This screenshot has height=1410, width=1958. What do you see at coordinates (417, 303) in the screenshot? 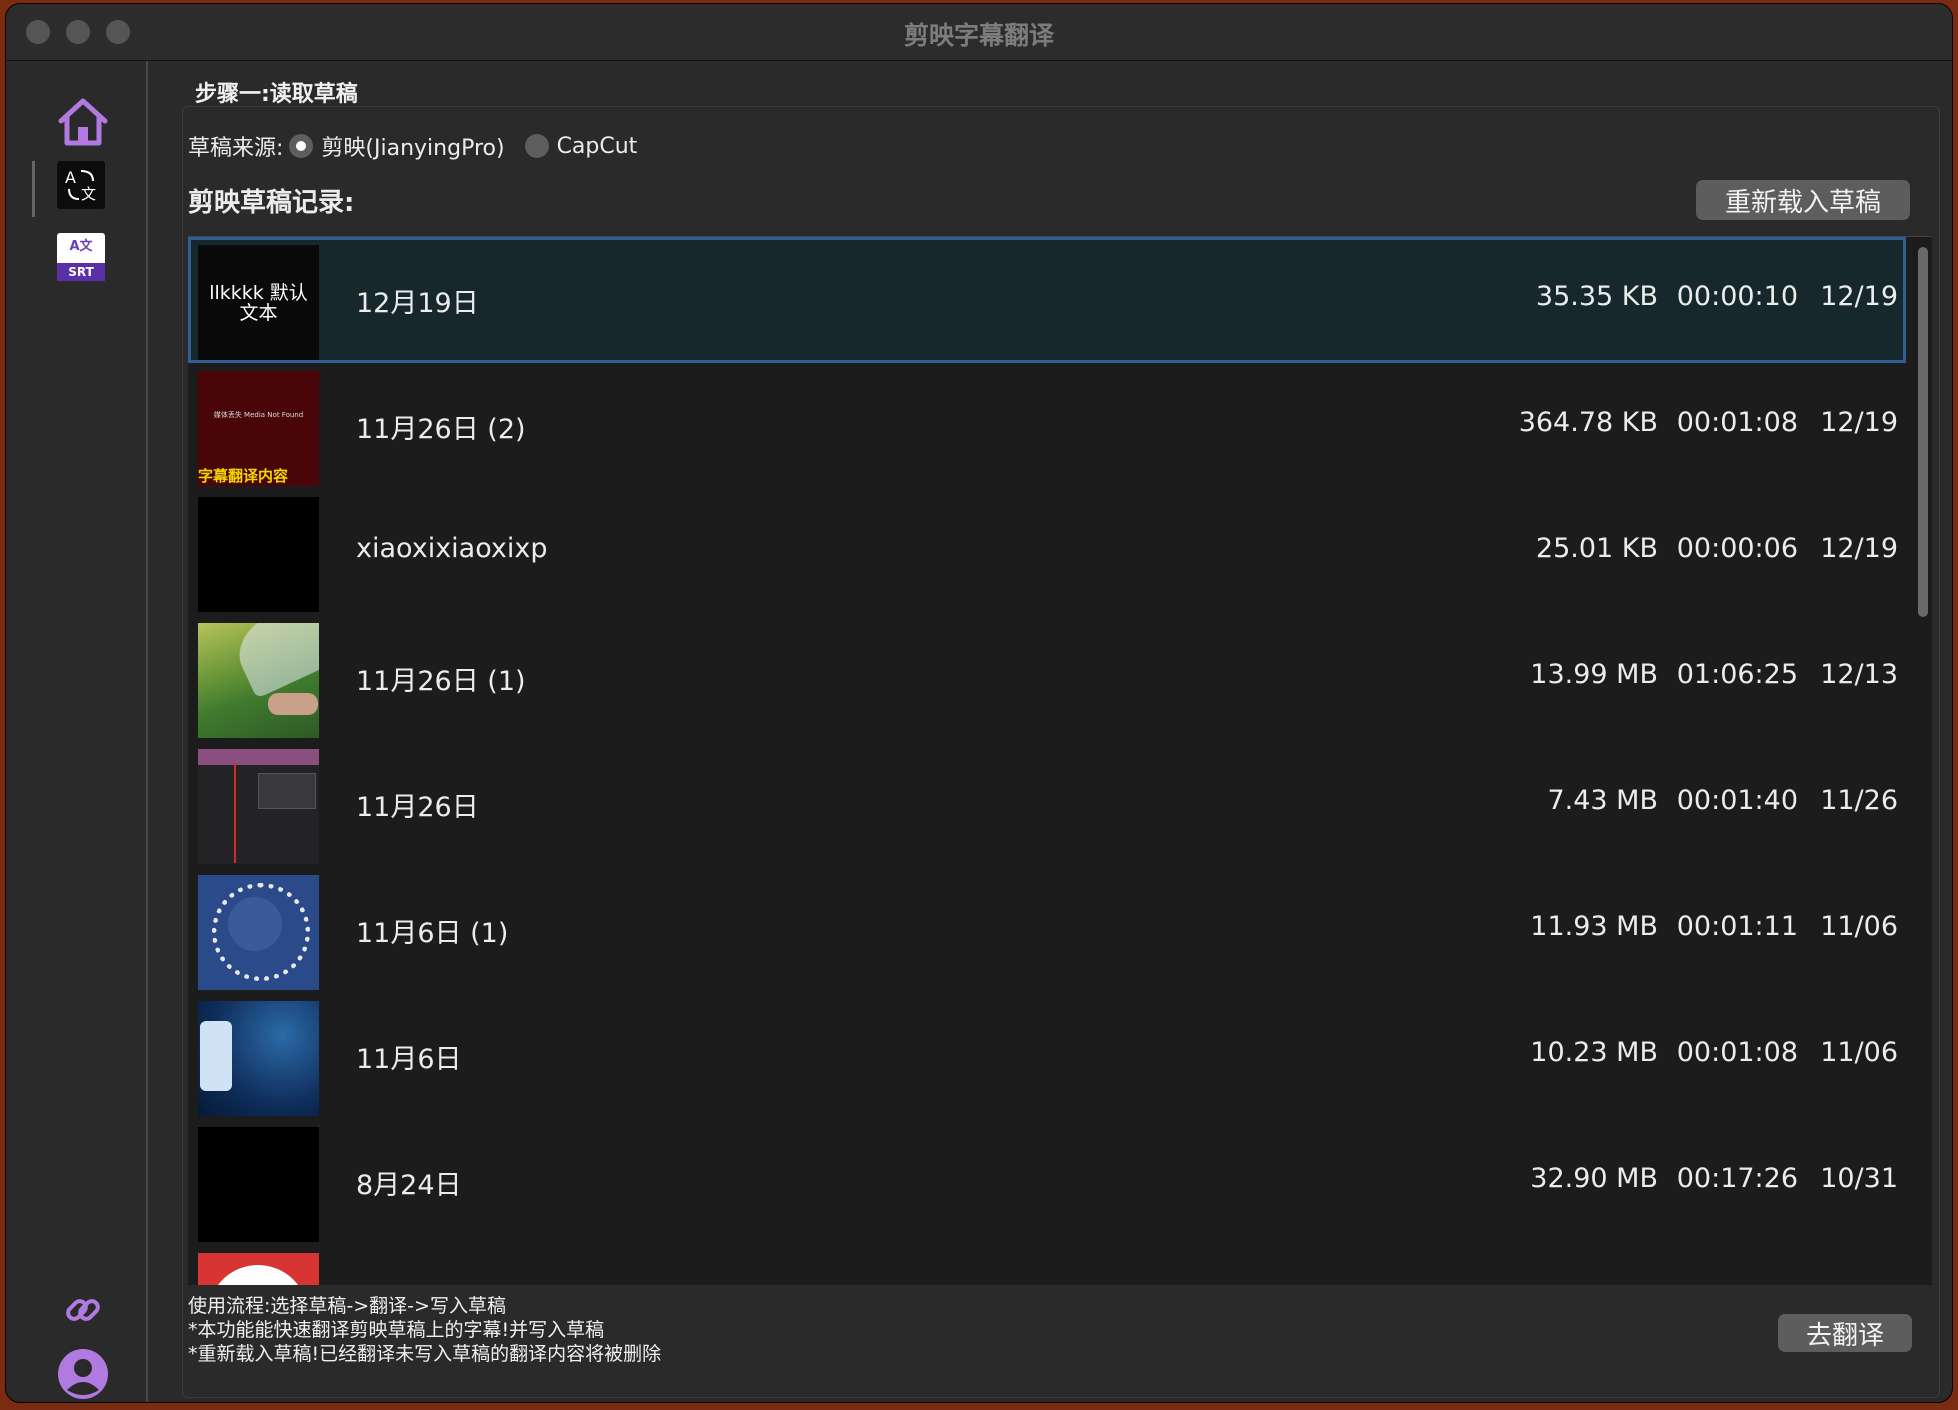
I see `draft-name: 12月19日` at bounding box center [417, 303].